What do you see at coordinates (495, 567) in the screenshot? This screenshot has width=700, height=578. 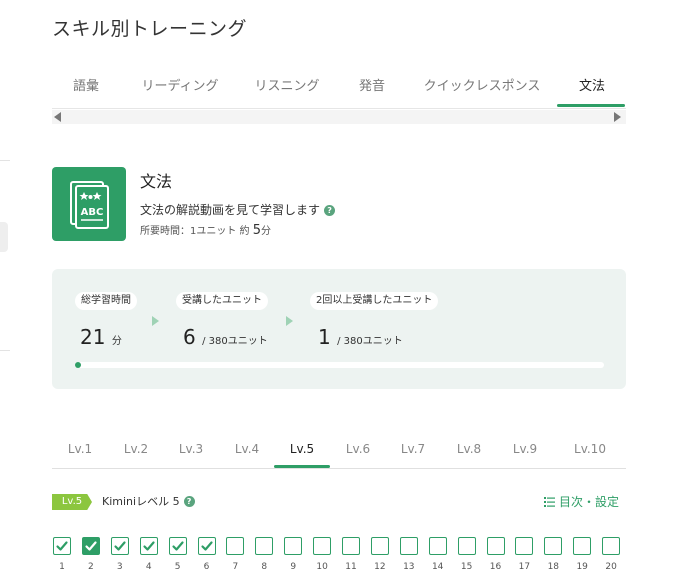 I see `unit-number: 16` at bounding box center [495, 567].